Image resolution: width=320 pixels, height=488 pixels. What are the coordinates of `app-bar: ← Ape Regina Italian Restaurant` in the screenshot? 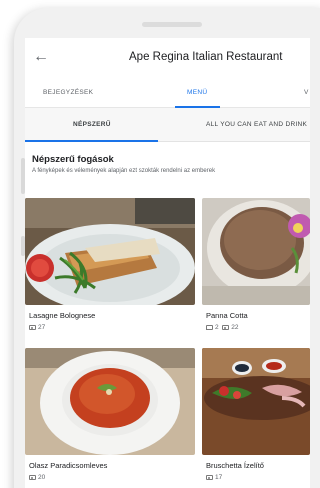 It's located at (167, 59).